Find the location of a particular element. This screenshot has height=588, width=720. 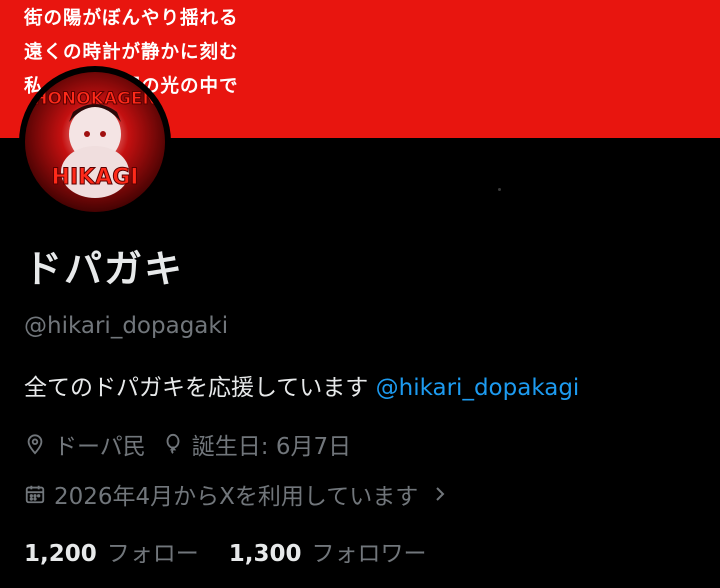

location-pin-icon is located at coordinates (35, 444).